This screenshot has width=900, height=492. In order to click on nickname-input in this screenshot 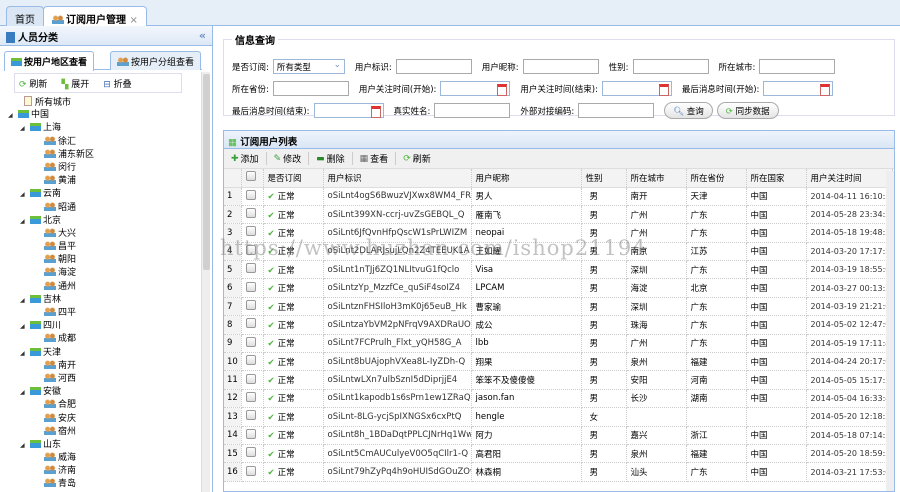, I will do `click(560, 66)`.